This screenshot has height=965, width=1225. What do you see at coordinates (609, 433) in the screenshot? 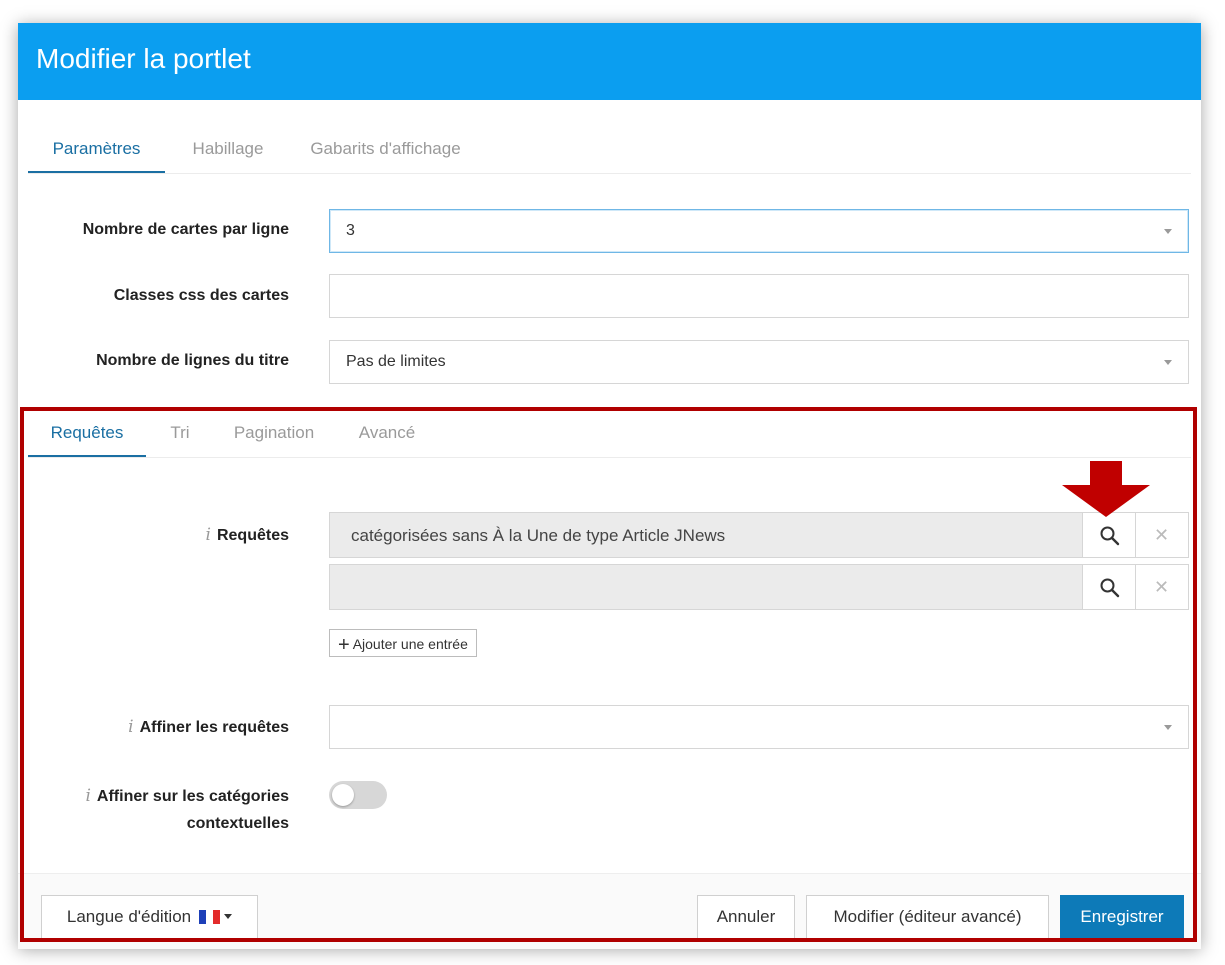
I see `sub-tabs: Requêtes Tri Pagination Avancé` at bounding box center [609, 433].